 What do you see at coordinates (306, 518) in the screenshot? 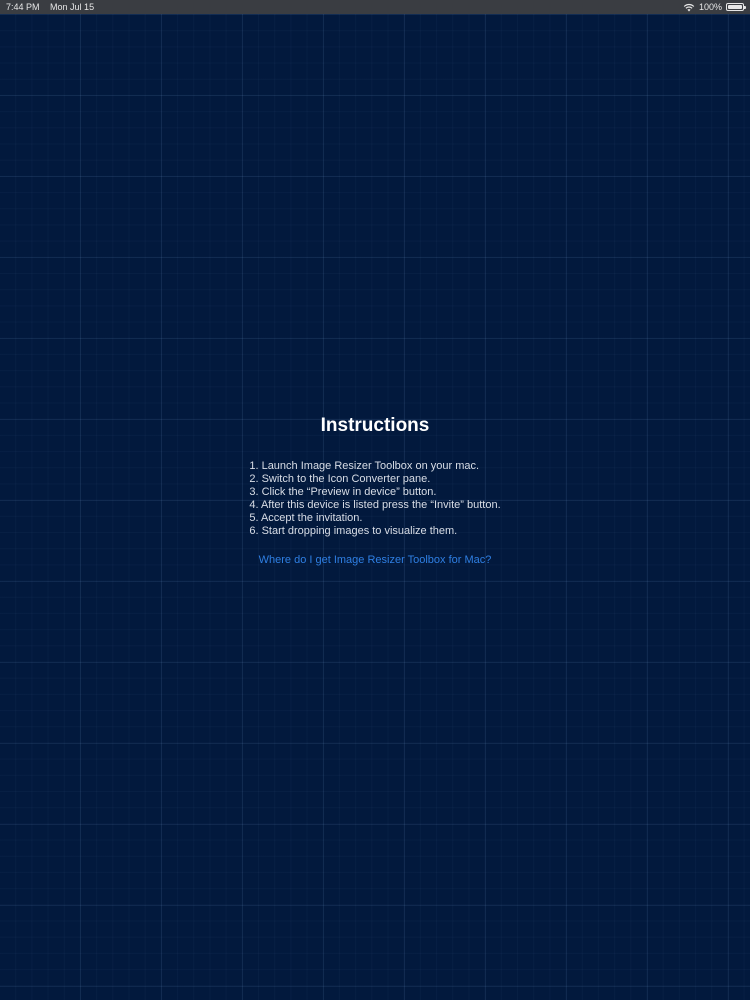
I see `instruction-step: 5. Accept the invitation.` at bounding box center [306, 518].